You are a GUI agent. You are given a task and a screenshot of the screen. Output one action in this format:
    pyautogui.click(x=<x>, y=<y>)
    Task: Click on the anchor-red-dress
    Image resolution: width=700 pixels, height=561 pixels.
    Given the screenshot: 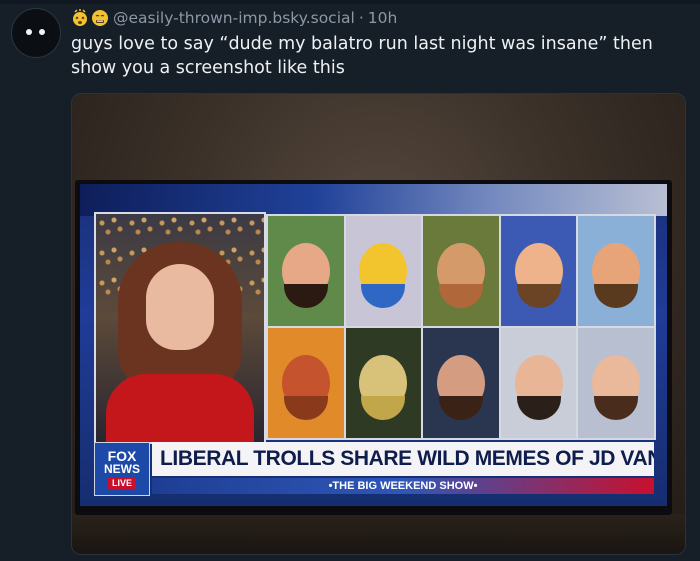 What is the action you would take?
    pyautogui.click(x=180, y=408)
    